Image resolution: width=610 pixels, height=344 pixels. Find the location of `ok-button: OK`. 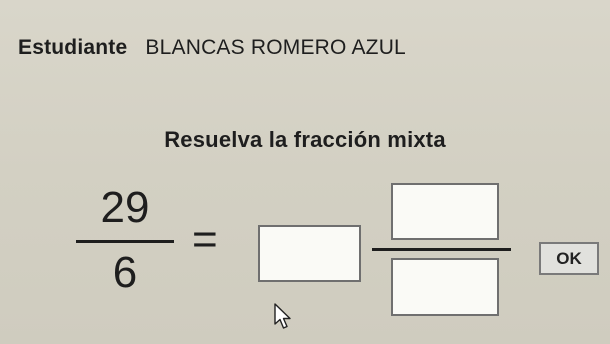

ok-button: OK is located at coordinates (569, 258).